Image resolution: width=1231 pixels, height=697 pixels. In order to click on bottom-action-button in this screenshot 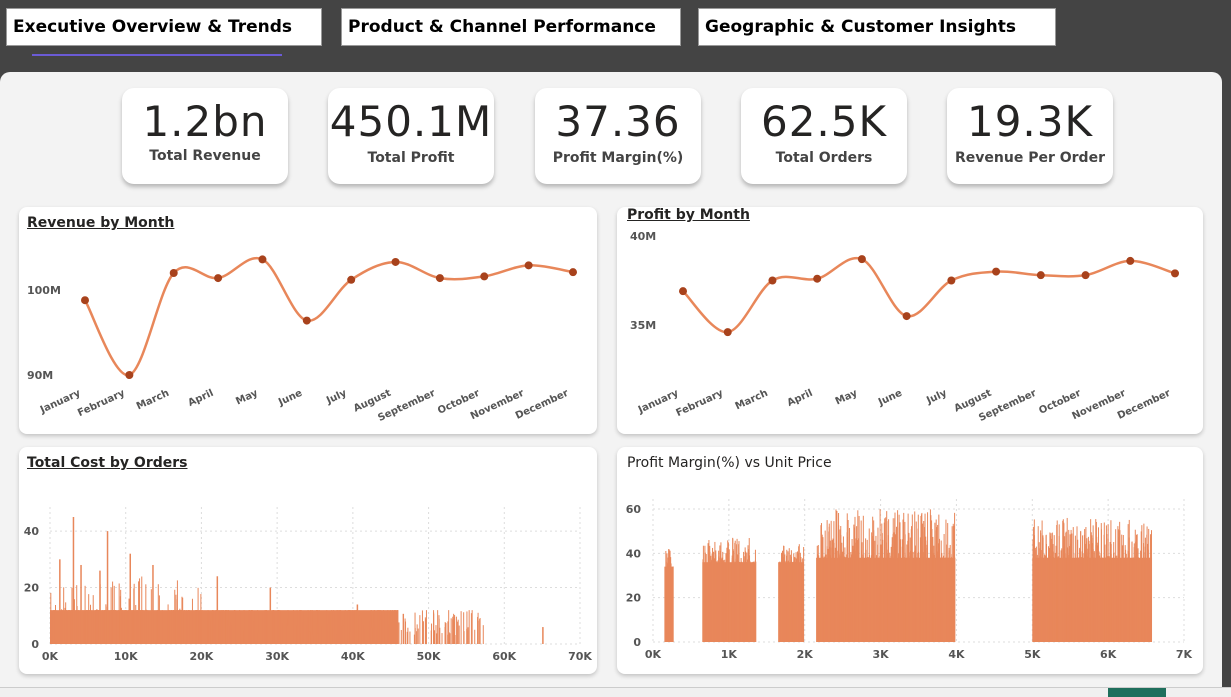, I will do `click(1137, 692)`.